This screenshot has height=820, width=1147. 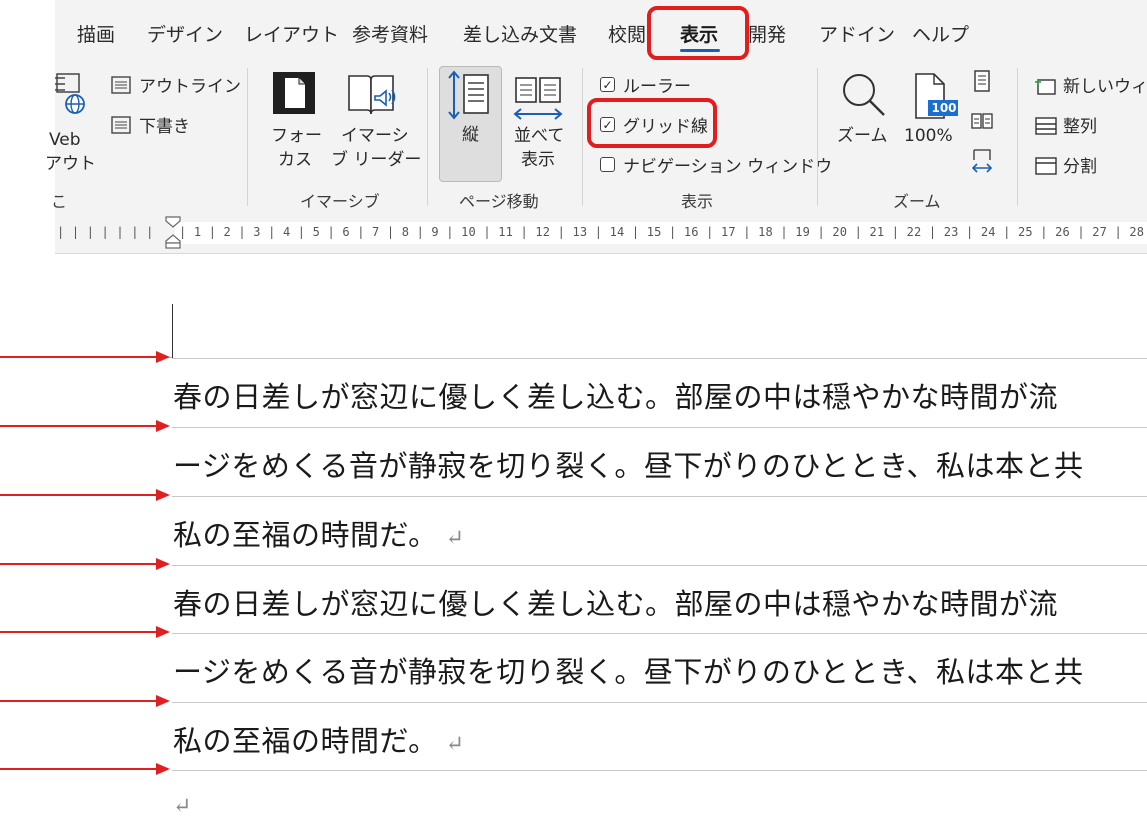 What do you see at coordinates (340, 201) in the screenshot?
I see `immersive-group-label: イマーシブ` at bounding box center [340, 201].